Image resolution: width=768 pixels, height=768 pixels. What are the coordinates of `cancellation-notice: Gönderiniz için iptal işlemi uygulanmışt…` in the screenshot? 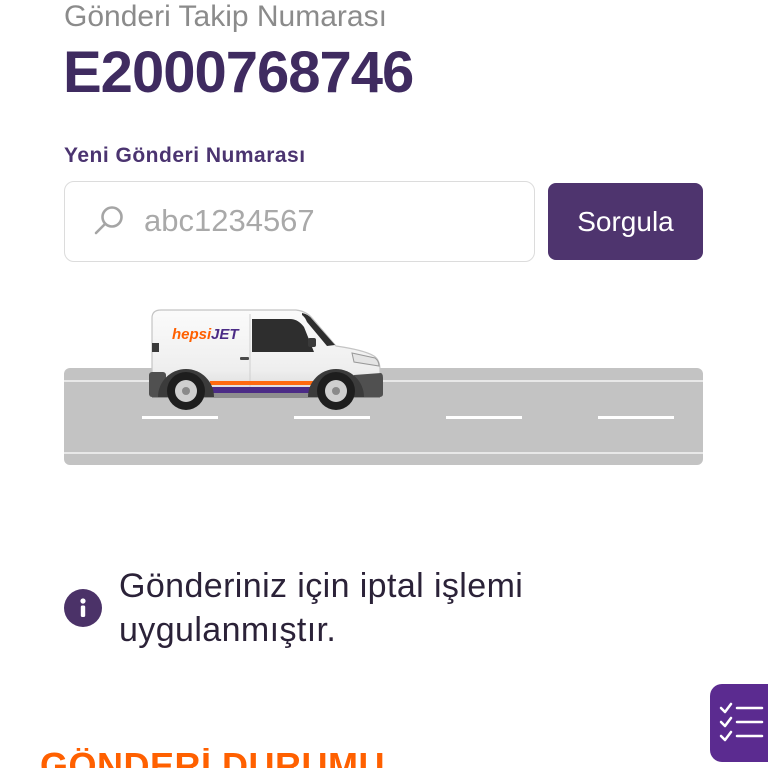 It's located at (324, 610).